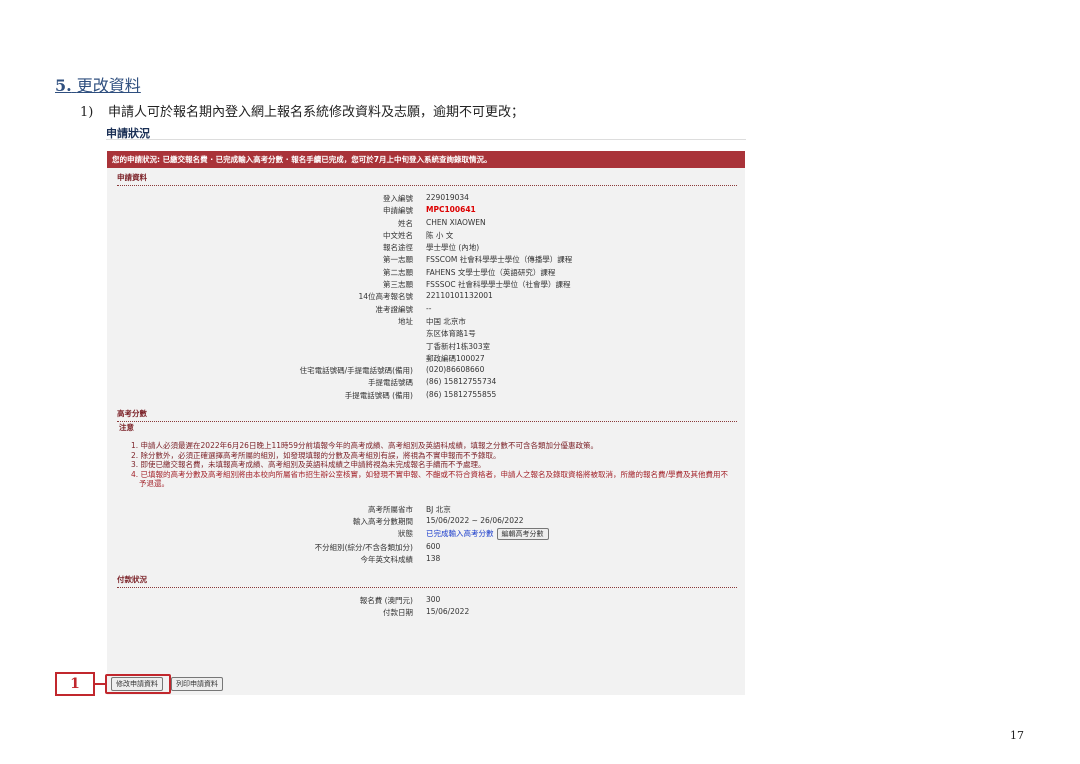 Image resolution: width=1080 pixels, height=764 pixels. What do you see at coordinates (398, 285) in the screenshot?
I see `field-label: 第三志願` at bounding box center [398, 285].